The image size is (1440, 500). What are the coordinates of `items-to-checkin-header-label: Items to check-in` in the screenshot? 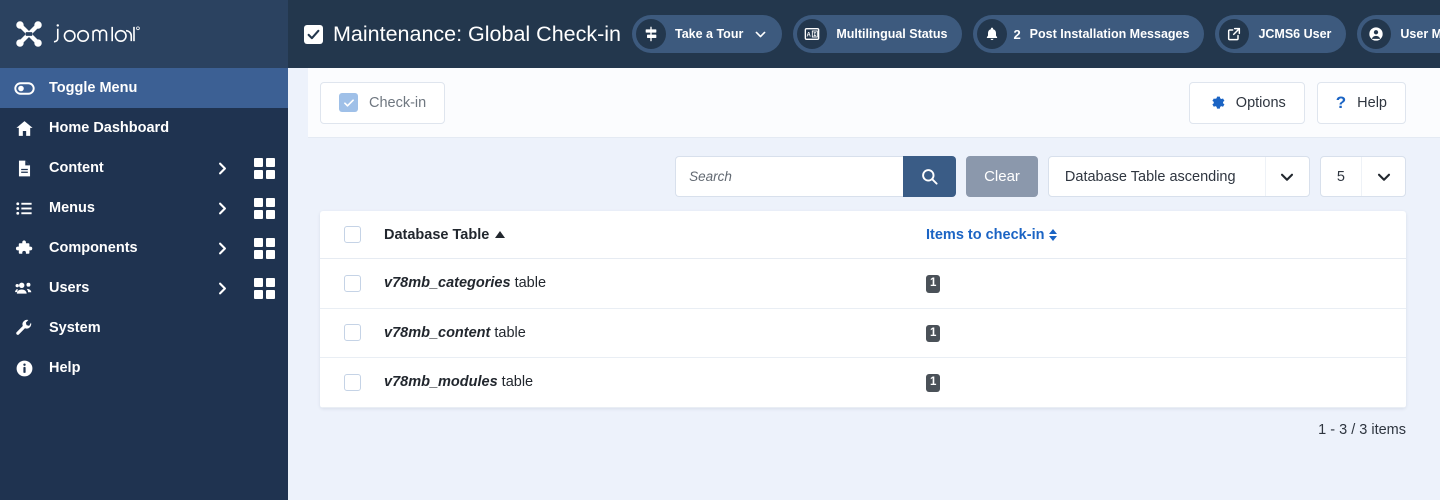 It's located at (985, 234).